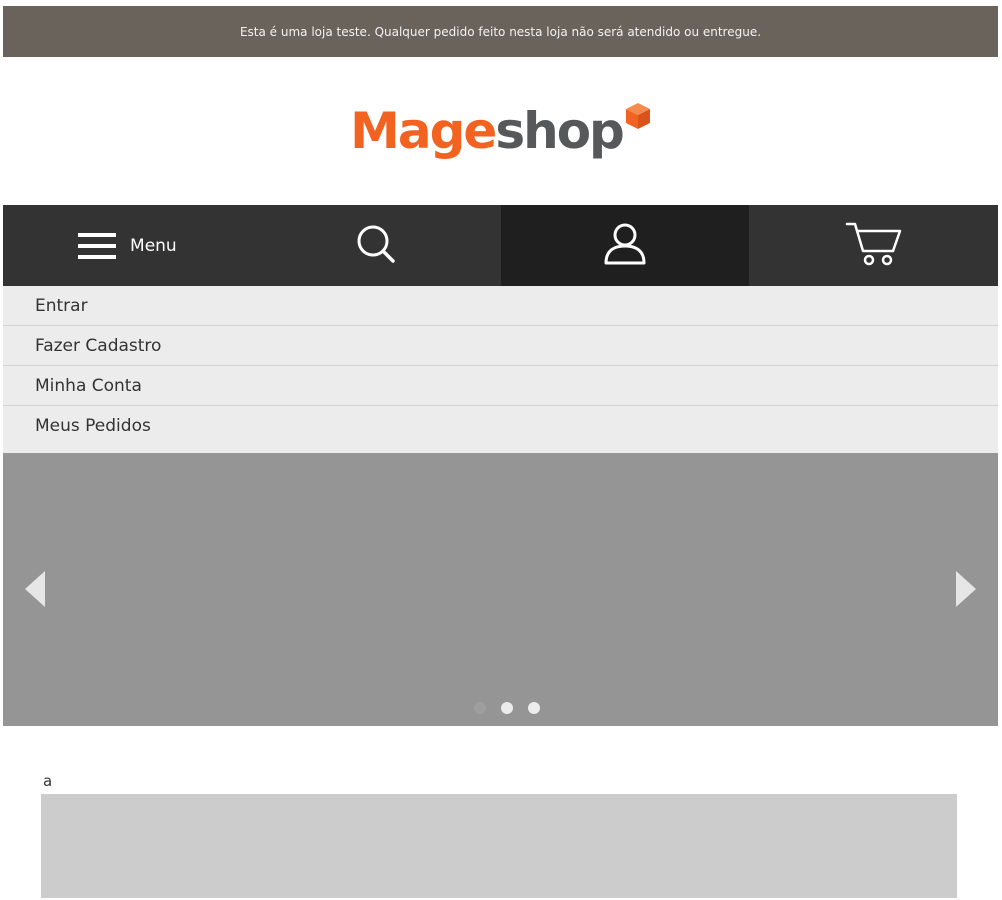 This screenshot has width=1002, height=900. What do you see at coordinates (638, 118) in the screenshot?
I see `cube-icon` at bounding box center [638, 118].